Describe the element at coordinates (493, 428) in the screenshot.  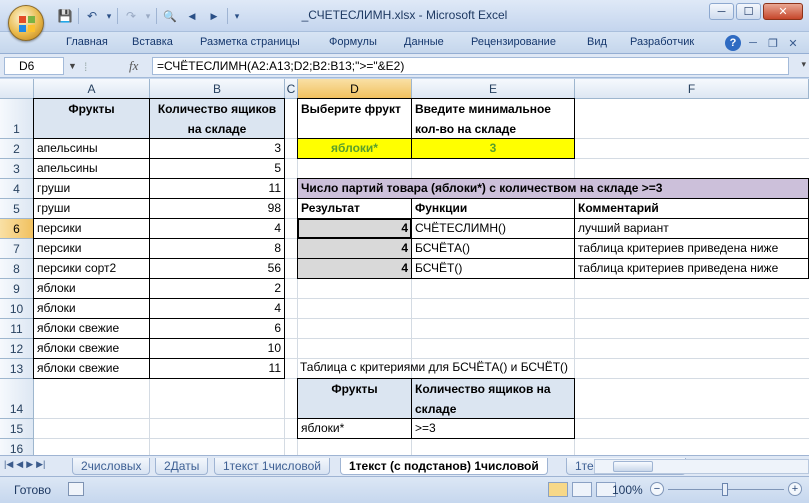
I see `criteria-quantity: >=3` at that location.